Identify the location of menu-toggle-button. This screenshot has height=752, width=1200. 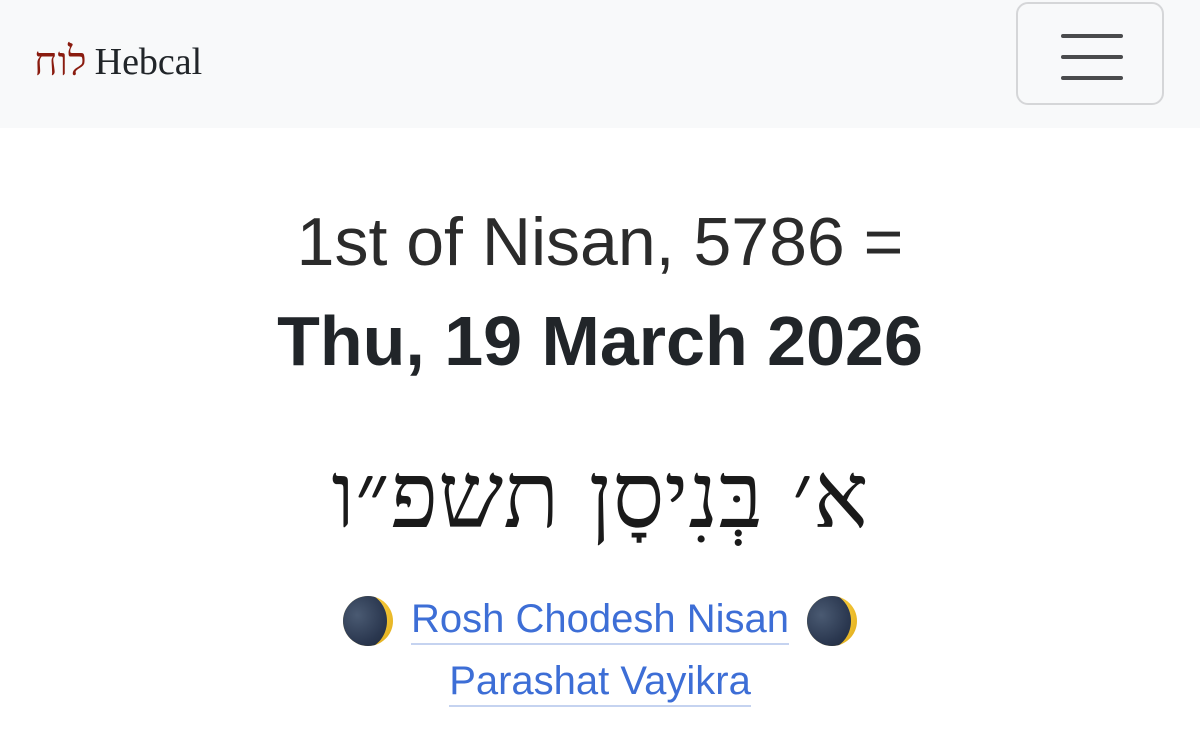
(1090, 53).